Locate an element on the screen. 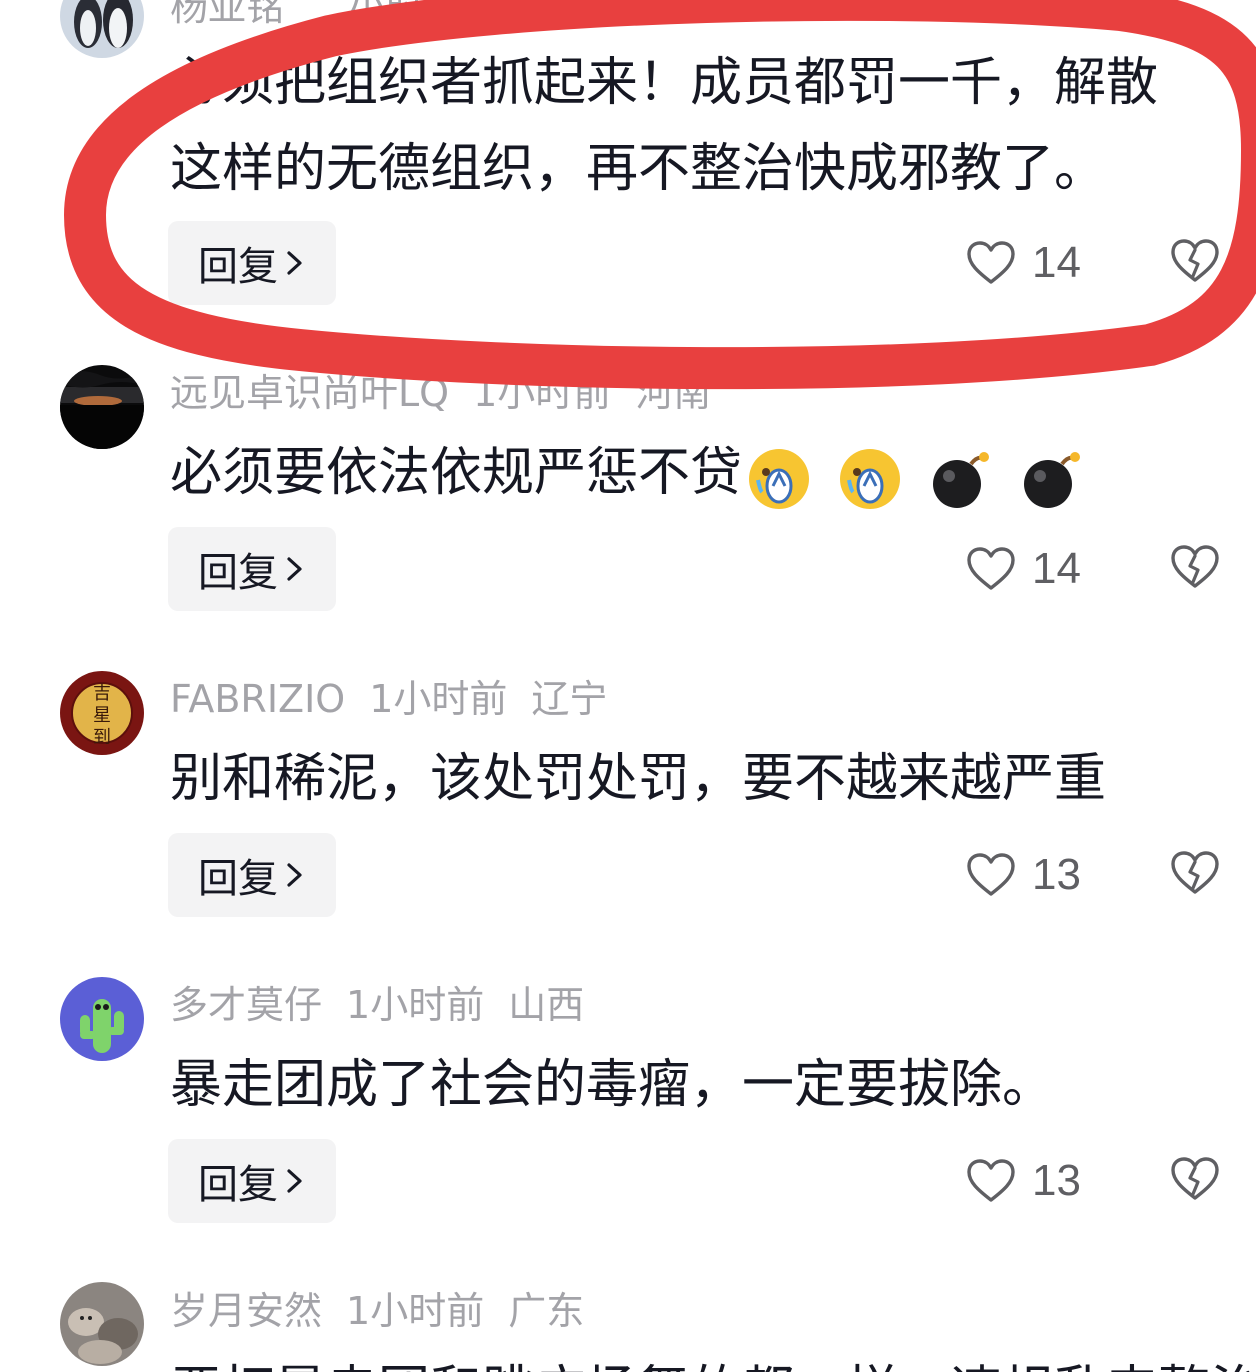 Image resolution: width=1256 pixels, height=1372 pixels. comment-text: 必须把组织者抓起来！成员都罚一千，解散 这样的无德组织，再不整治快成邪教了。 is located at coordinates (700, 126).